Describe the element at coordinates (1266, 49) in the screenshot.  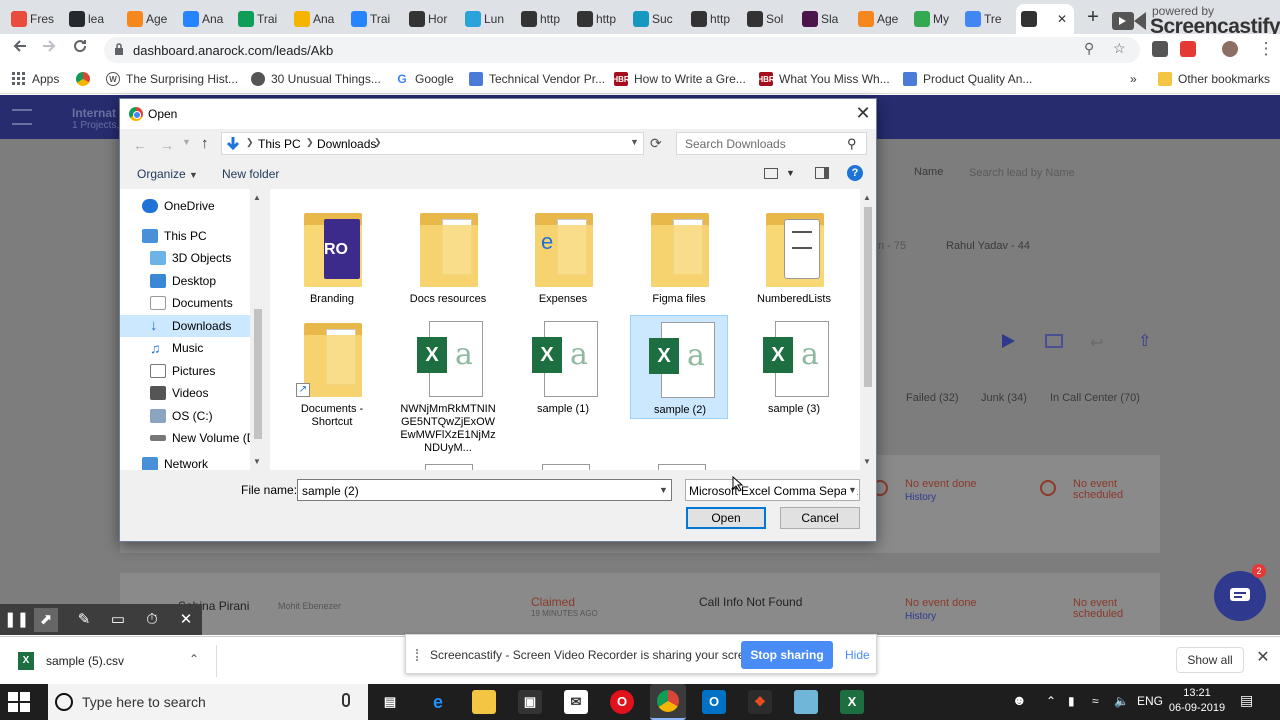
I see `menu-icon: ⋮` at that location.